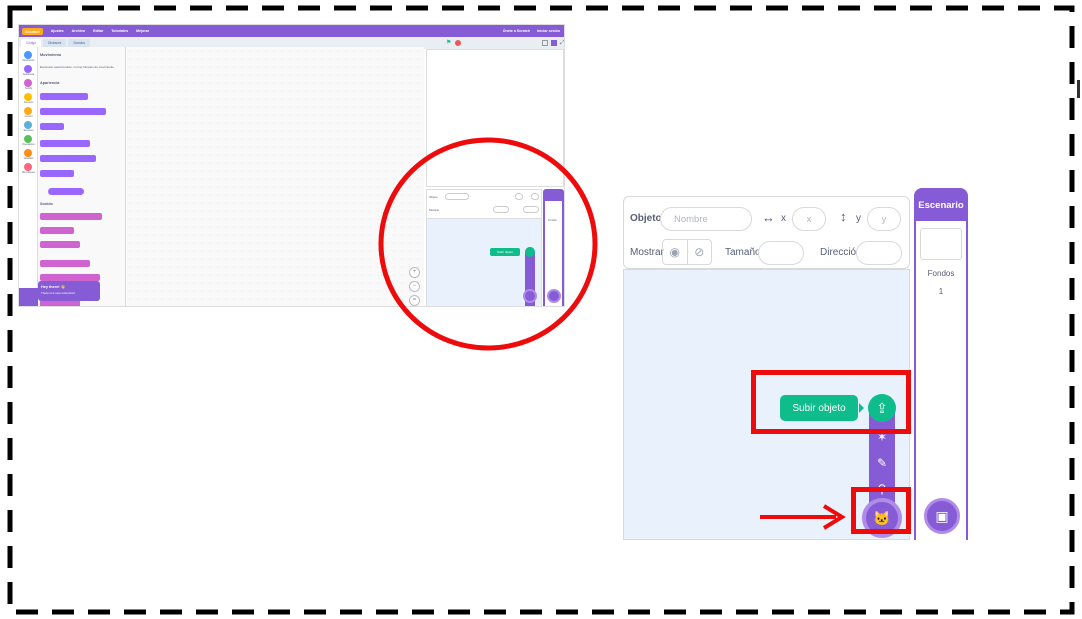  What do you see at coordinates (647, 252) in the screenshot?
I see `show-label: Mostrar` at bounding box center [647, 252].